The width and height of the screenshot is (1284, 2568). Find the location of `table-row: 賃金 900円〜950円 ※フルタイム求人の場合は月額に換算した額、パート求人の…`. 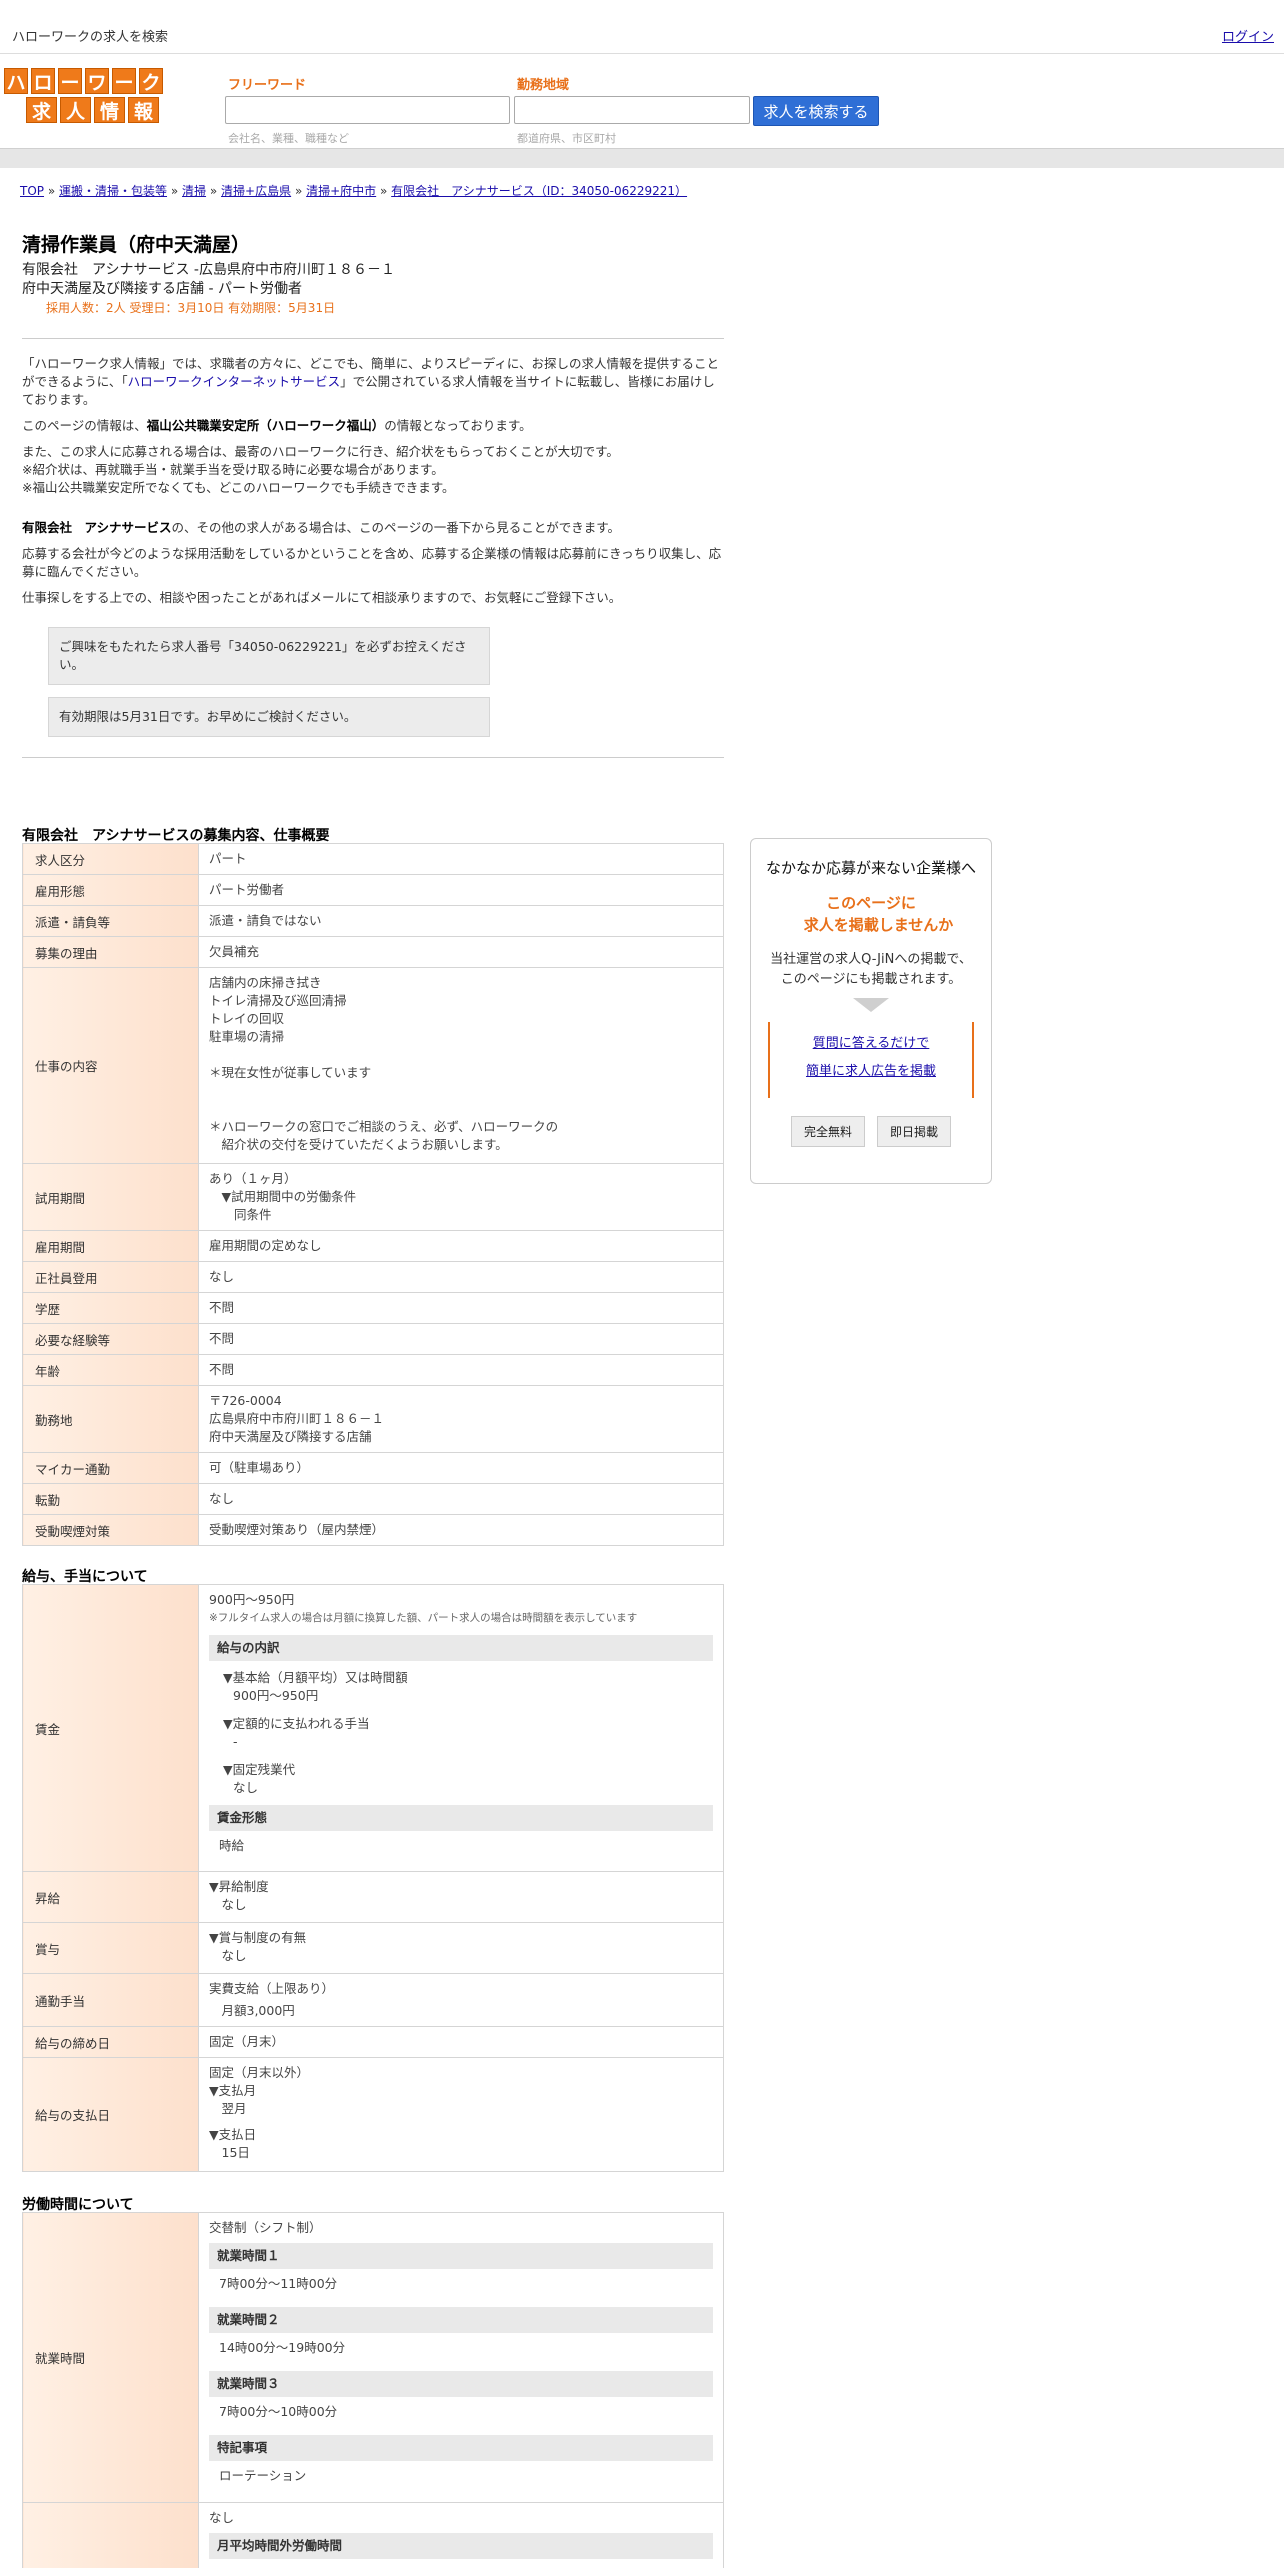

table-row: 賃金 900円〜950円 ※フルタイム求人の場合は月額に換算した額、パート求人の… is located at coordinates (373, 1728).